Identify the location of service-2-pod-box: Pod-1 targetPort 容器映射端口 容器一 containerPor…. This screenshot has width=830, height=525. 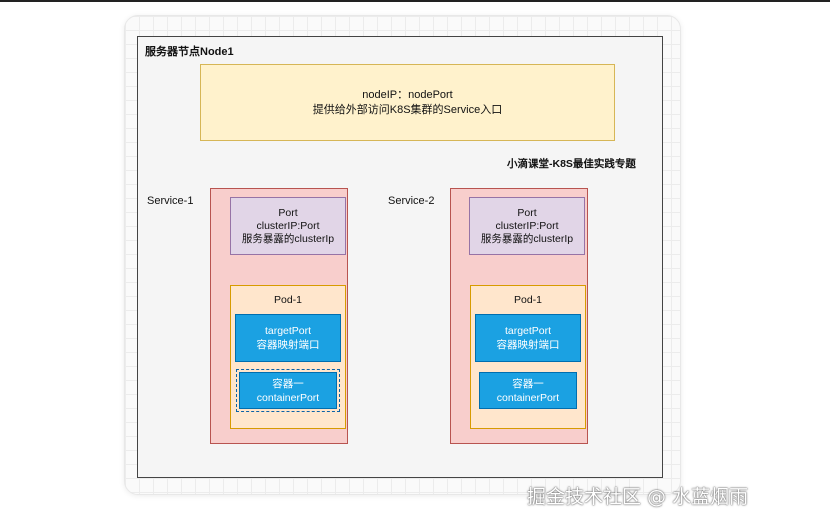
(528, 357).